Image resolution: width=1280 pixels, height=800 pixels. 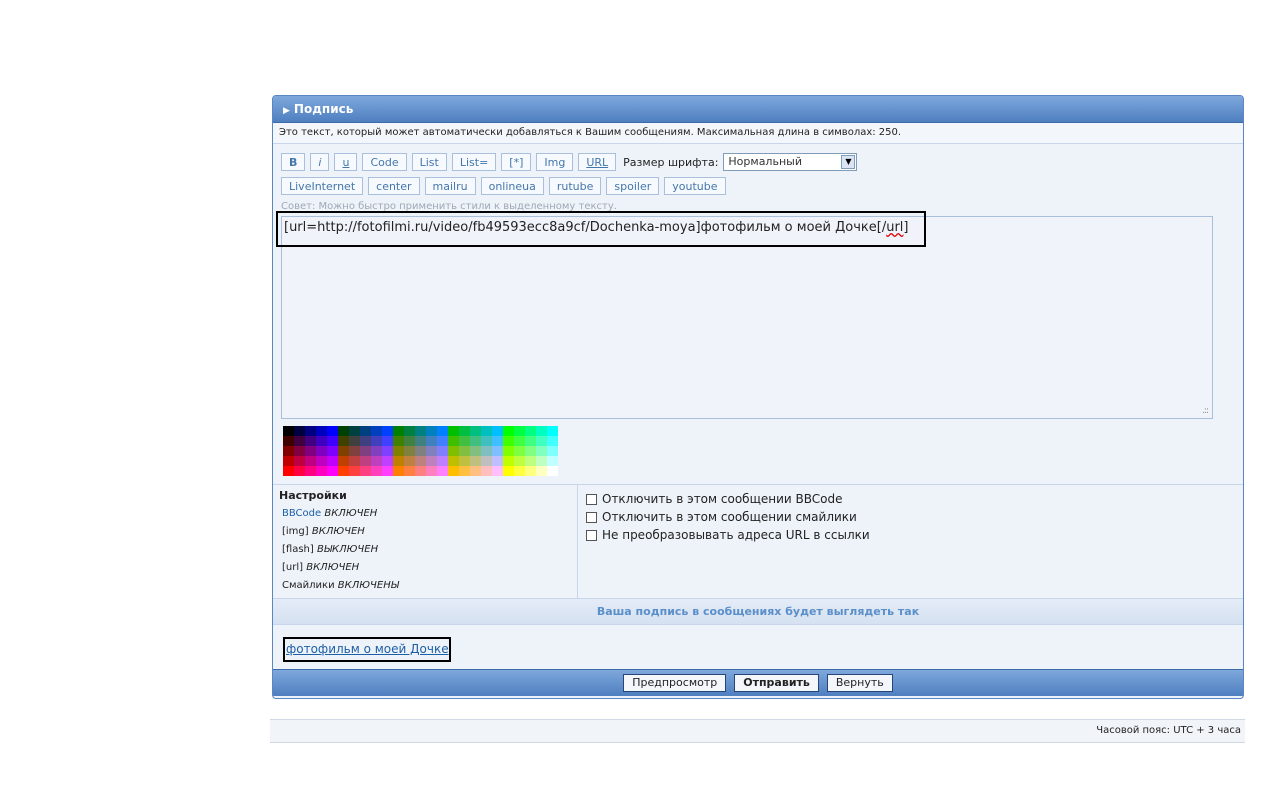 What do you see at coordinates (790, 162) in the screenshot?
I see `font-size-select: Нормальный ▼` at bounding box center [790, 162].